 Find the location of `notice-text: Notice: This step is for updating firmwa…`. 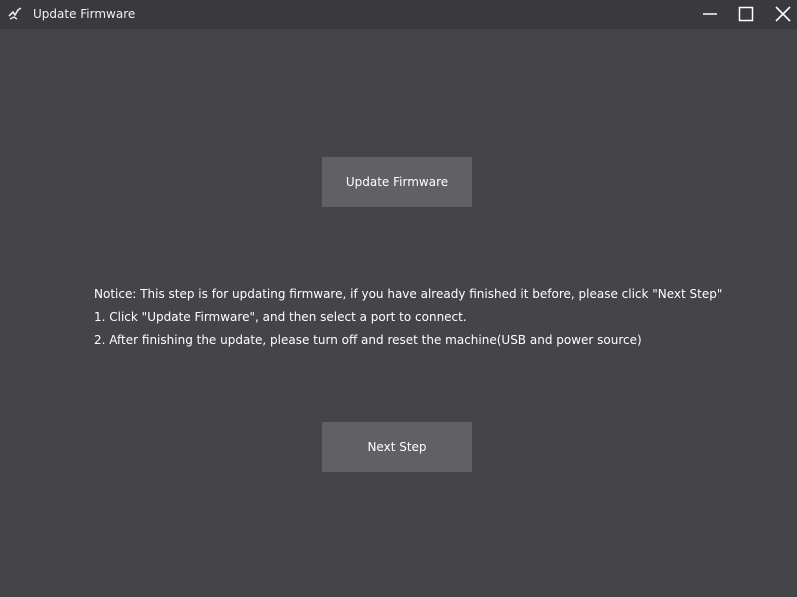

notice-text: Notice: This step is for updating firmwa… is located at coordinates (439, 317).